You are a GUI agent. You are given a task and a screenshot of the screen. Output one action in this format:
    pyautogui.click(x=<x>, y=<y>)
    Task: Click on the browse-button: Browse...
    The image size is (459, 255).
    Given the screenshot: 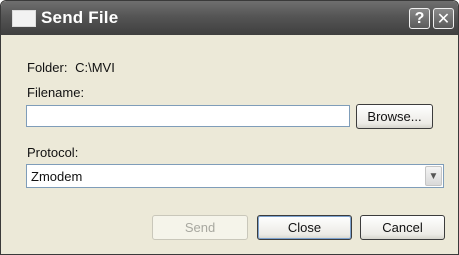 What is the action you would take?
    pyautogui.click(x=394, y=116)
    